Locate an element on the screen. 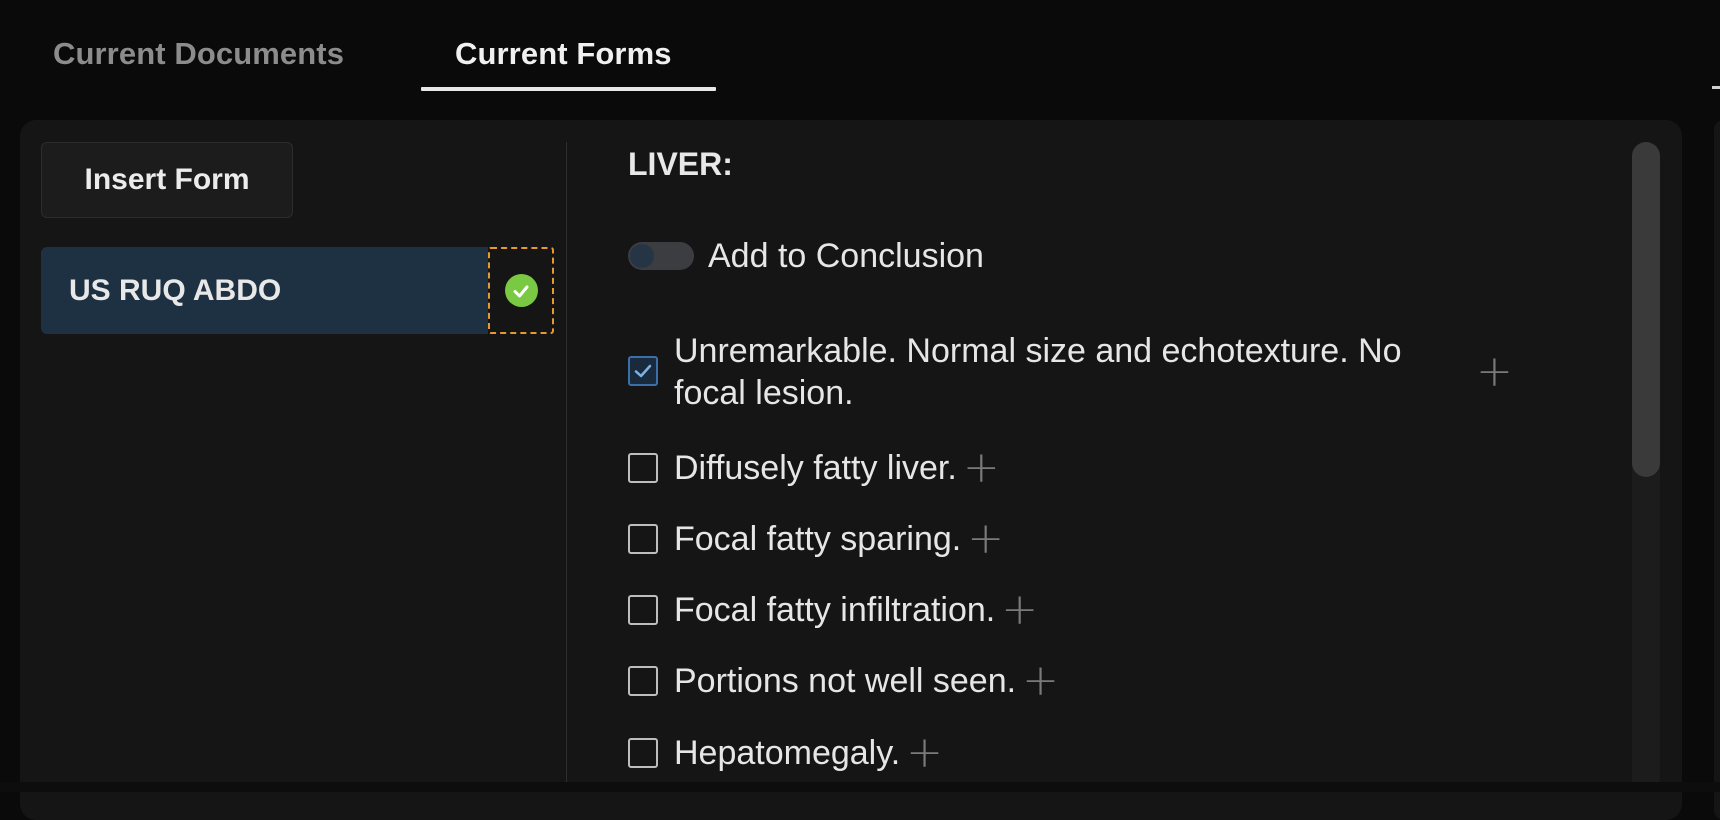 This screenshot has width=1720, height=820. toggle-knob is located at coordinates (642, 256).